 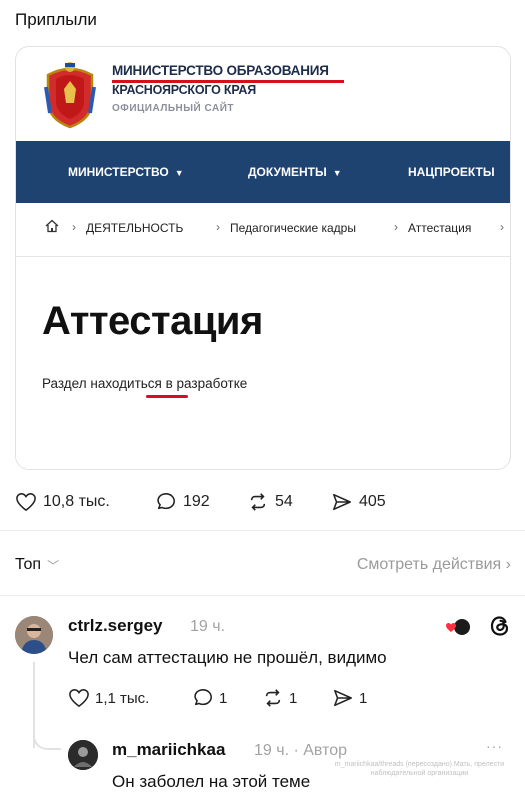 I want to click on official-site-label: ОФИЦИАЛЬНЫЙ САЙТ, so click(x=173, y=108).